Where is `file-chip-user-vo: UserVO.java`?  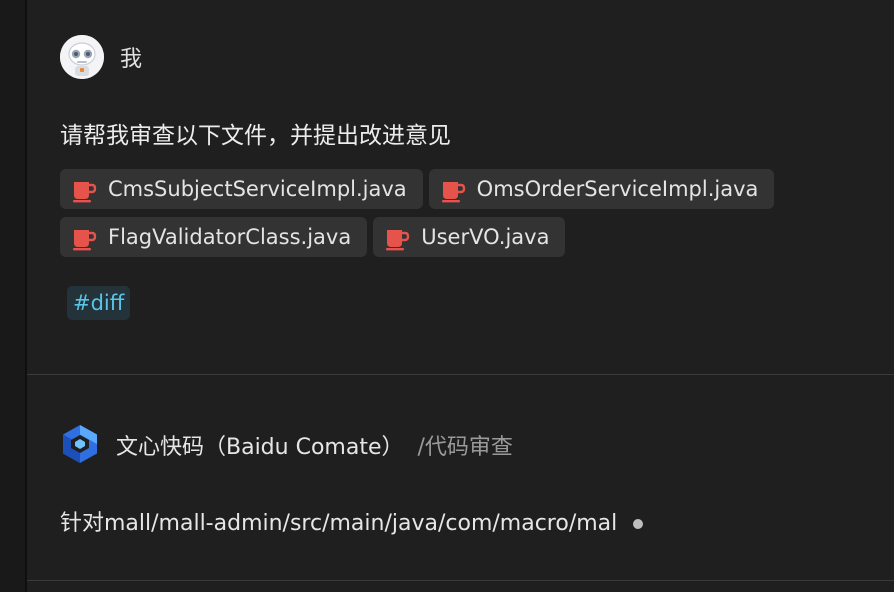
file-chip-user-vo: UserVO.java is located at coordinates (469, 237).